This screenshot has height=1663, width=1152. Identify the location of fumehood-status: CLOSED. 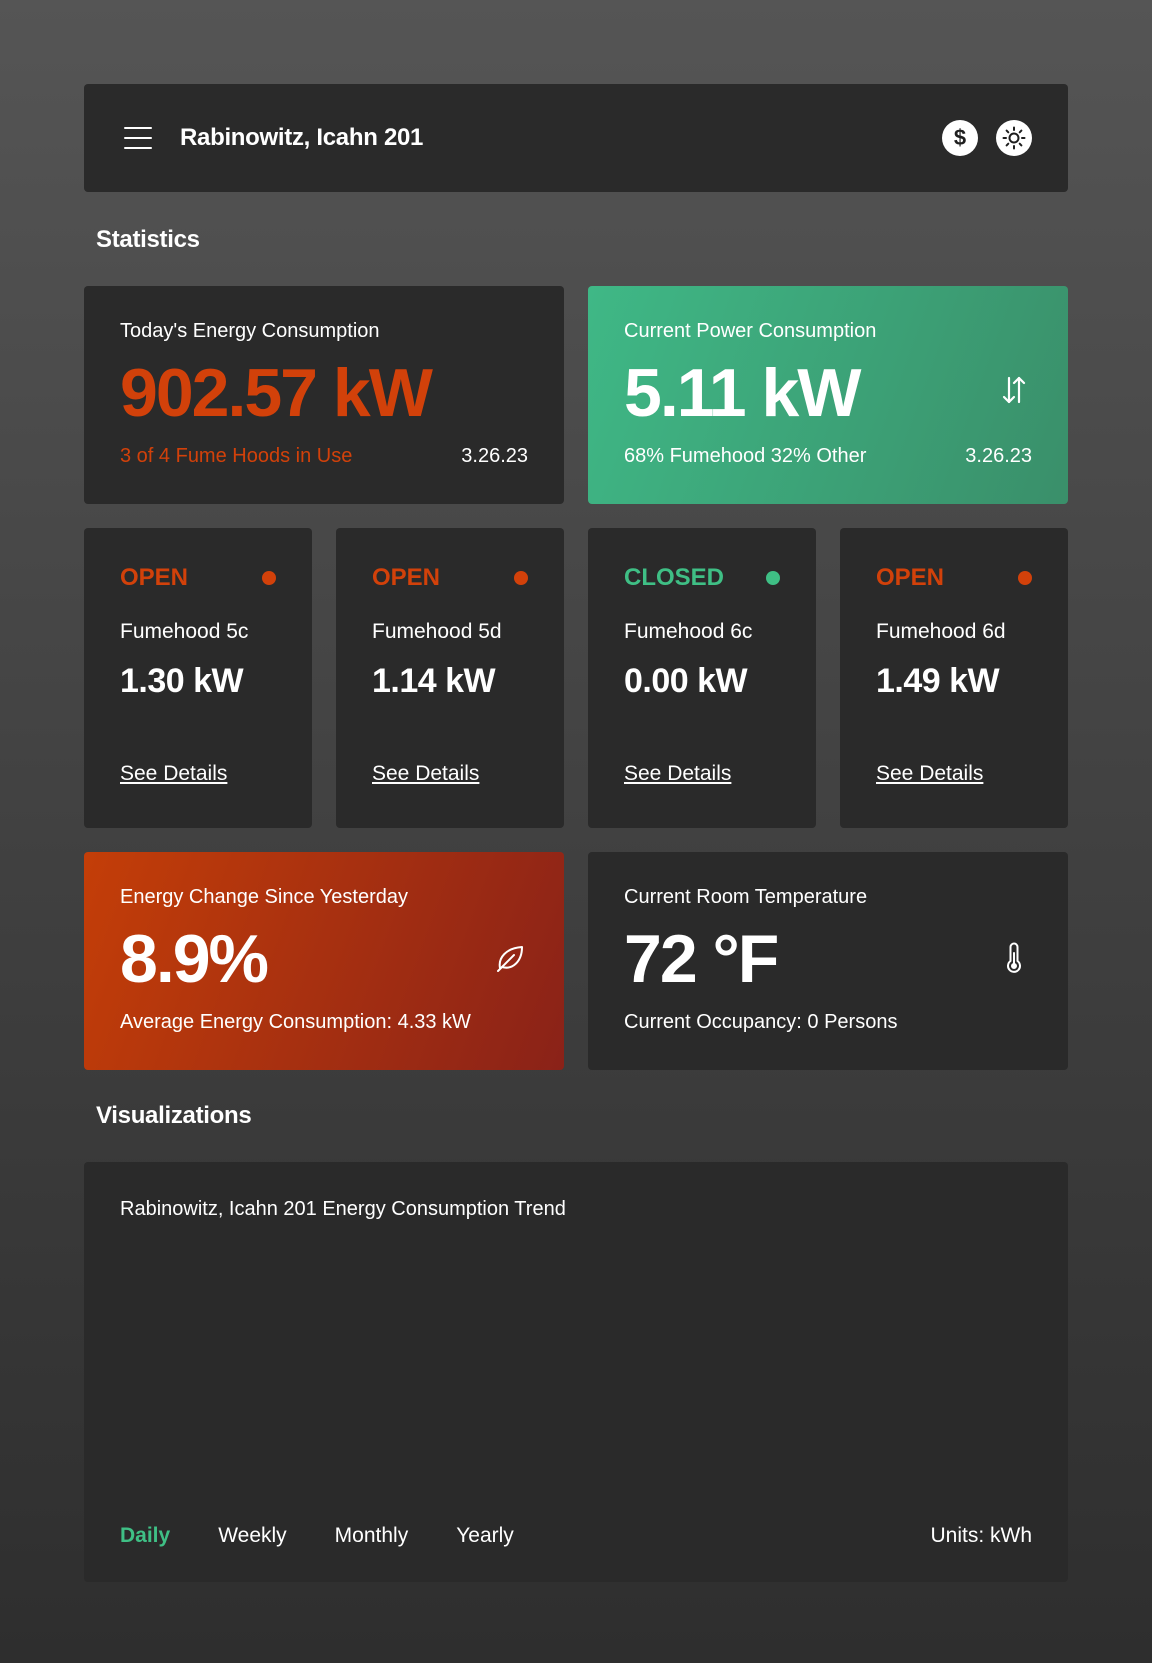
(674, 577).